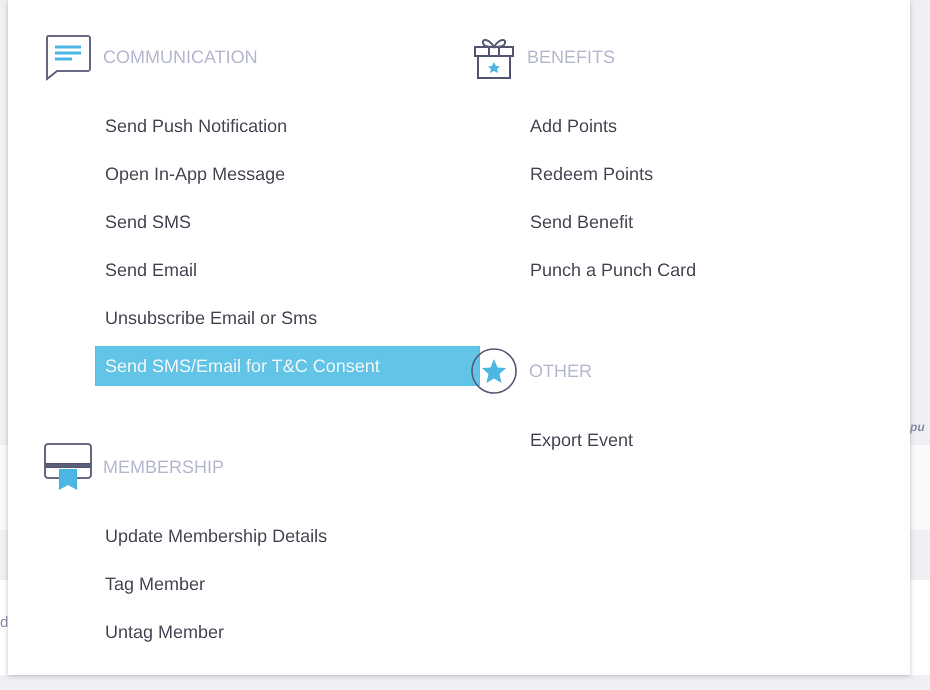 Image resolution: width=930 pixels, height=690 pixels. I want to click on background-text: d, so click(4, 622).